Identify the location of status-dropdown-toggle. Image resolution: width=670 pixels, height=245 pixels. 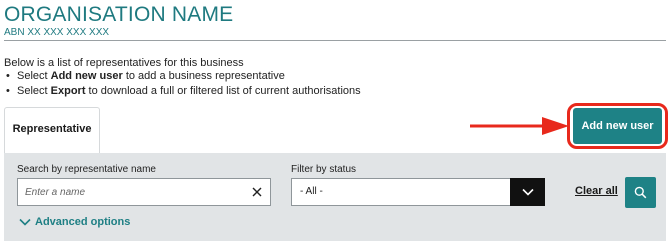
(527, 192).